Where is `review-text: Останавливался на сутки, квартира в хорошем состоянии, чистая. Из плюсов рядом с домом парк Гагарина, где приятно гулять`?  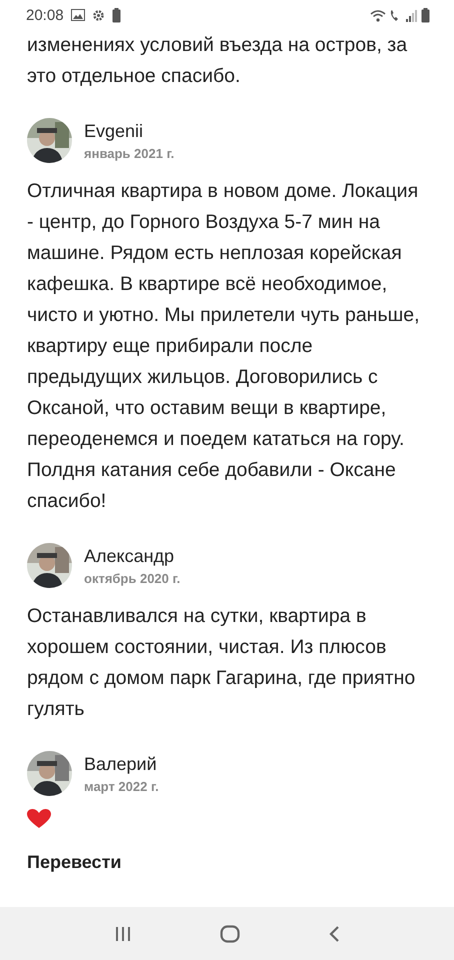 review-text: Останавливался на сутки, квартира в хорошем состоянии, чистая. Из плюсов рядом с домом парк Гагарина, где приятно гулять is located at coordinates (221, 663).